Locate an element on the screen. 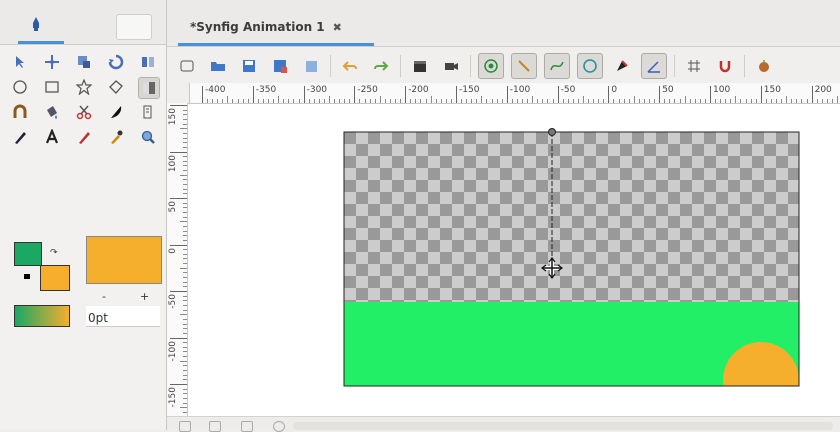 Image resolution: width=840 pixels, height=432 pixels. show-tangents-toggle is located at coordinates (524, 66).